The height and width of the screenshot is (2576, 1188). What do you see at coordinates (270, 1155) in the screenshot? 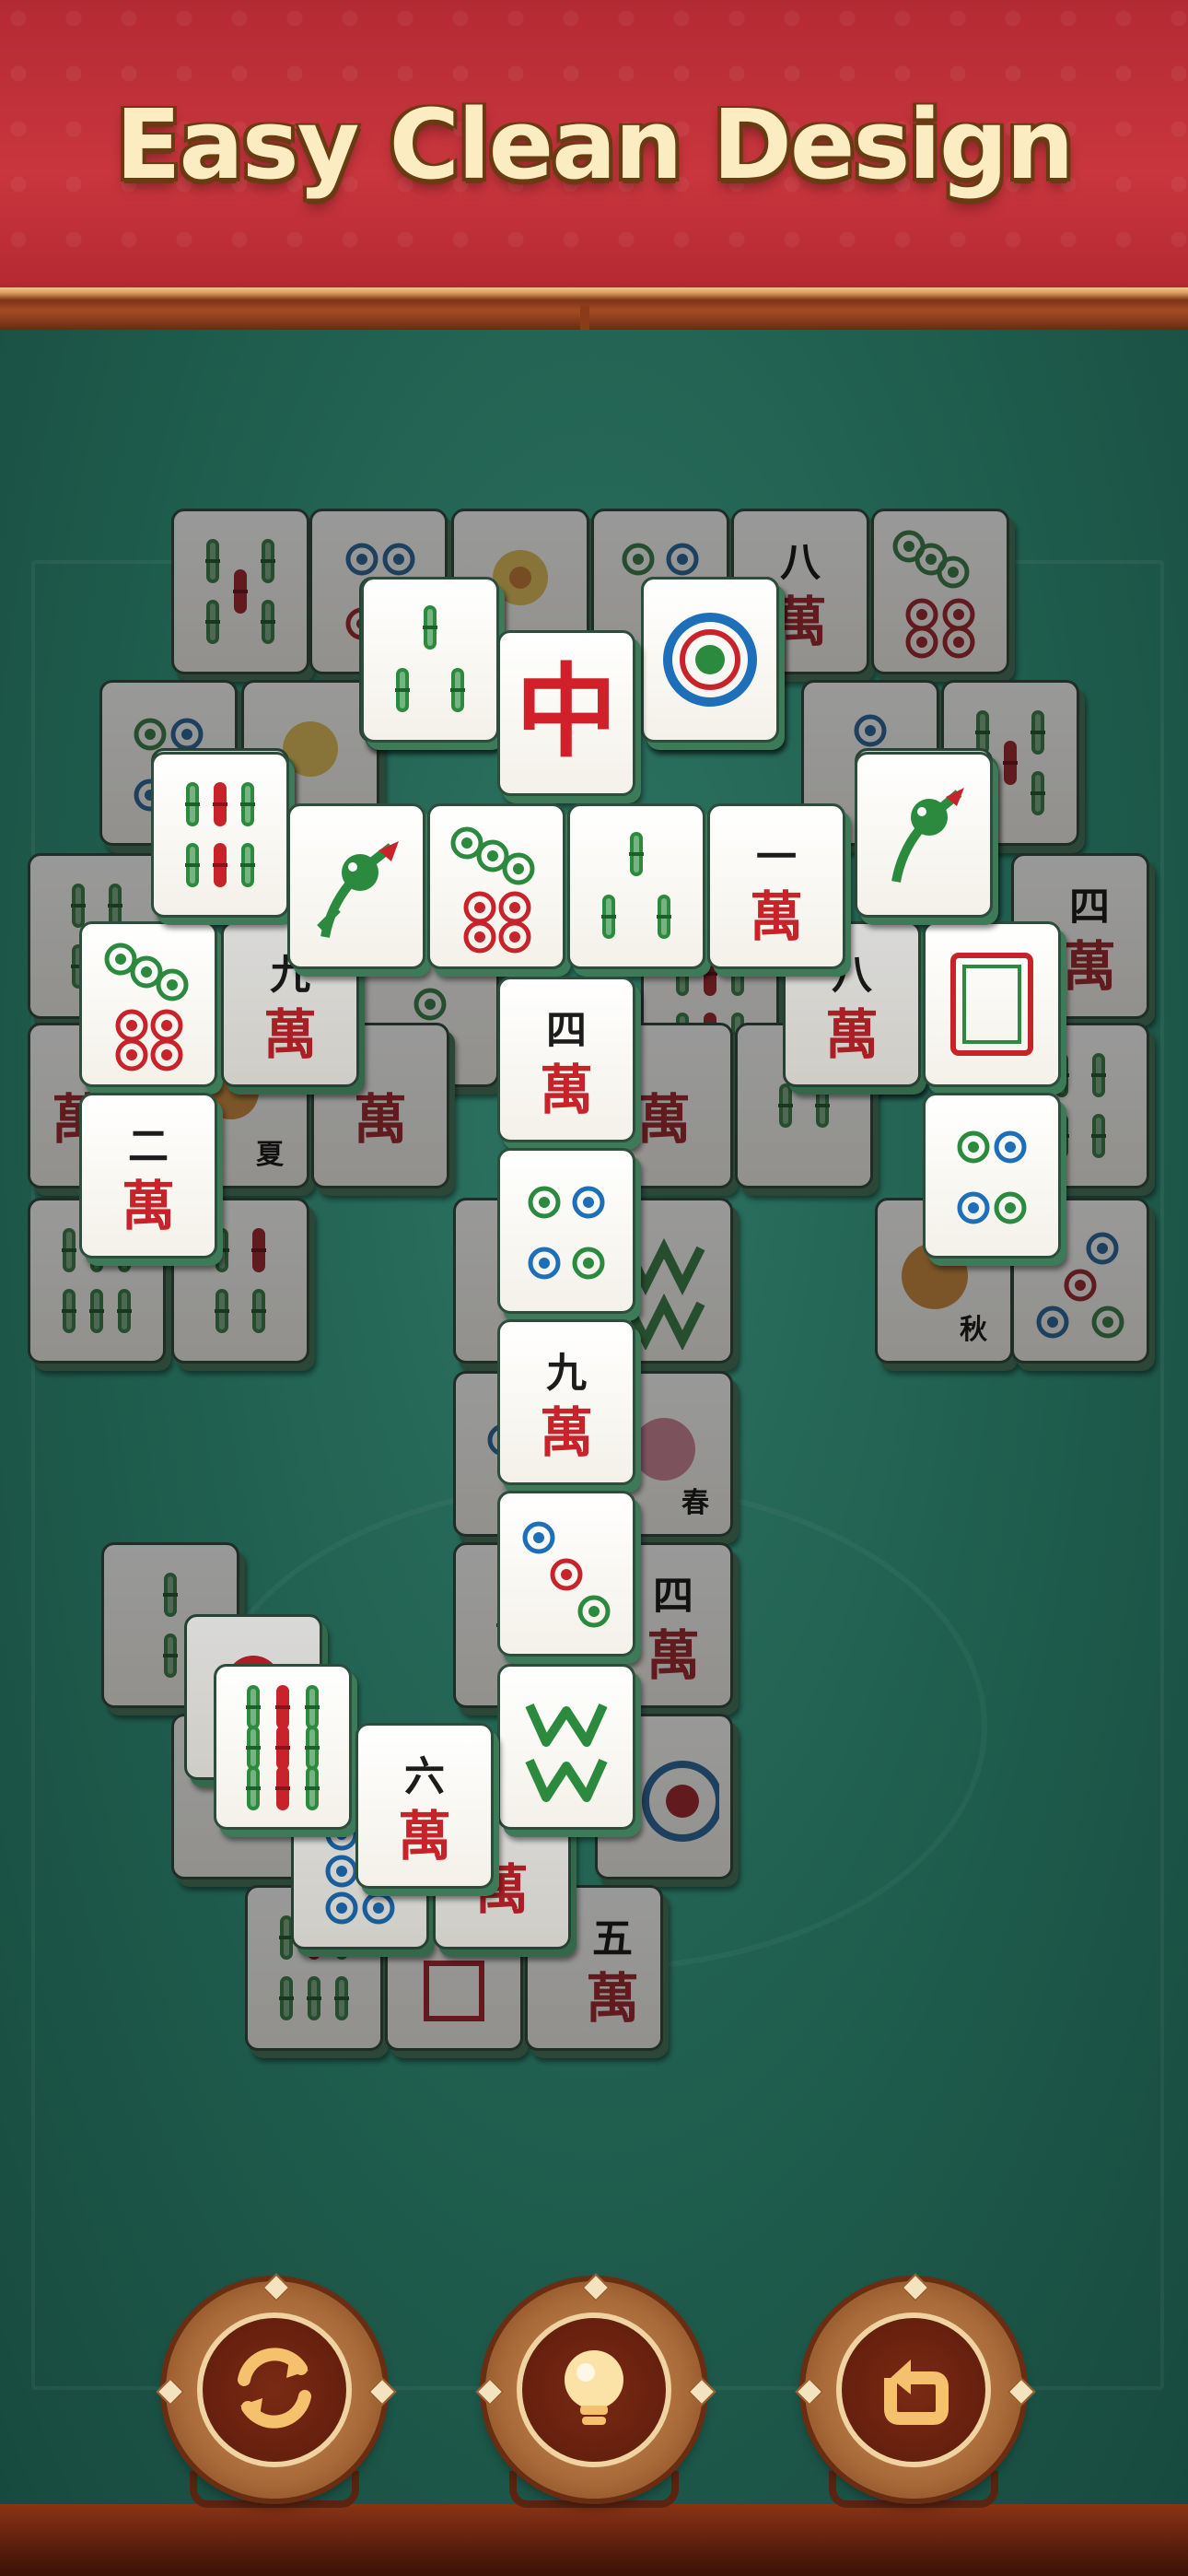
I see `season-label: 夏` at bounding box center [270, 1155].